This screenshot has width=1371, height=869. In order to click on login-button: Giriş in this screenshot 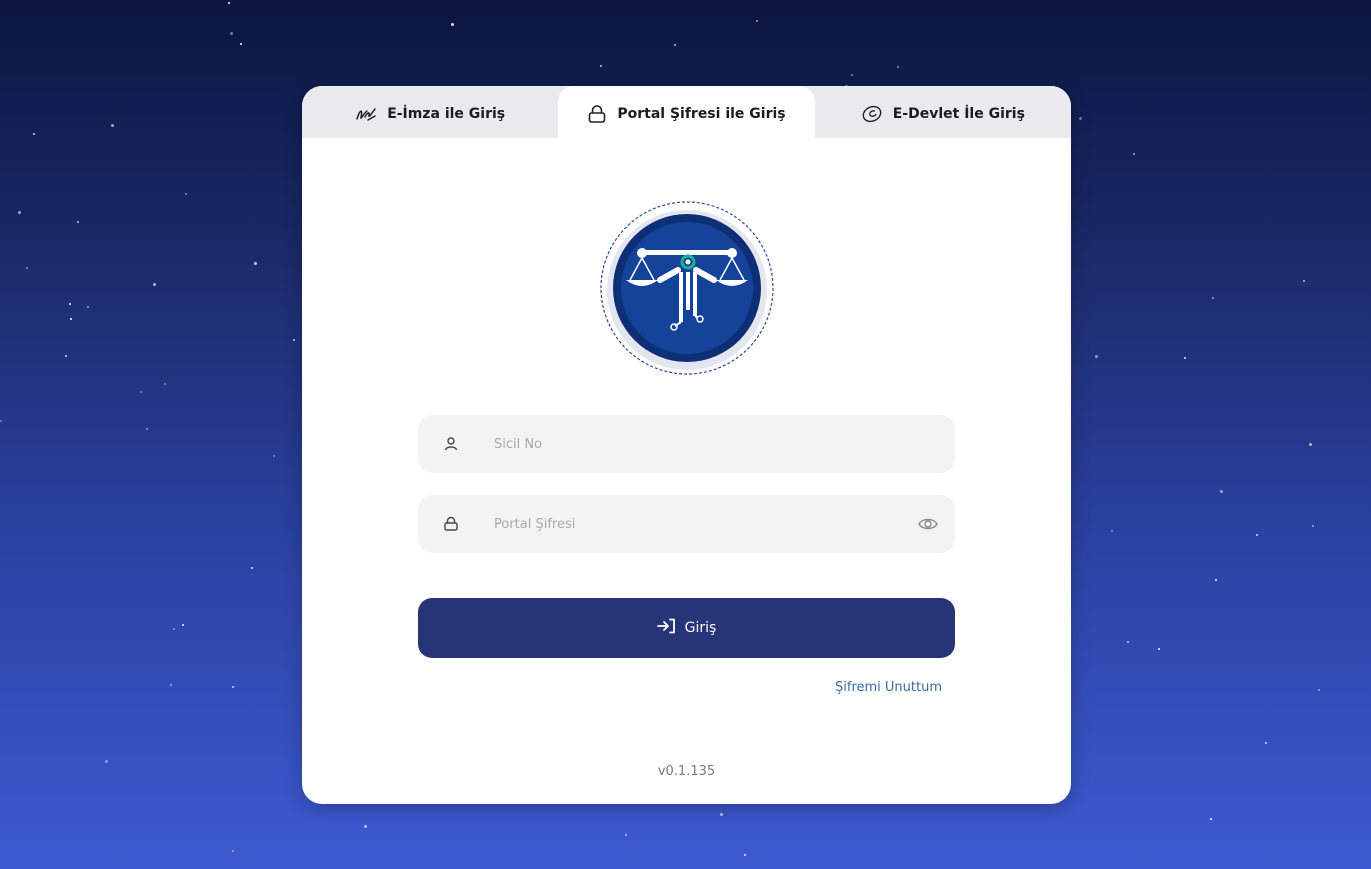, I will do `click(686, 628)`.